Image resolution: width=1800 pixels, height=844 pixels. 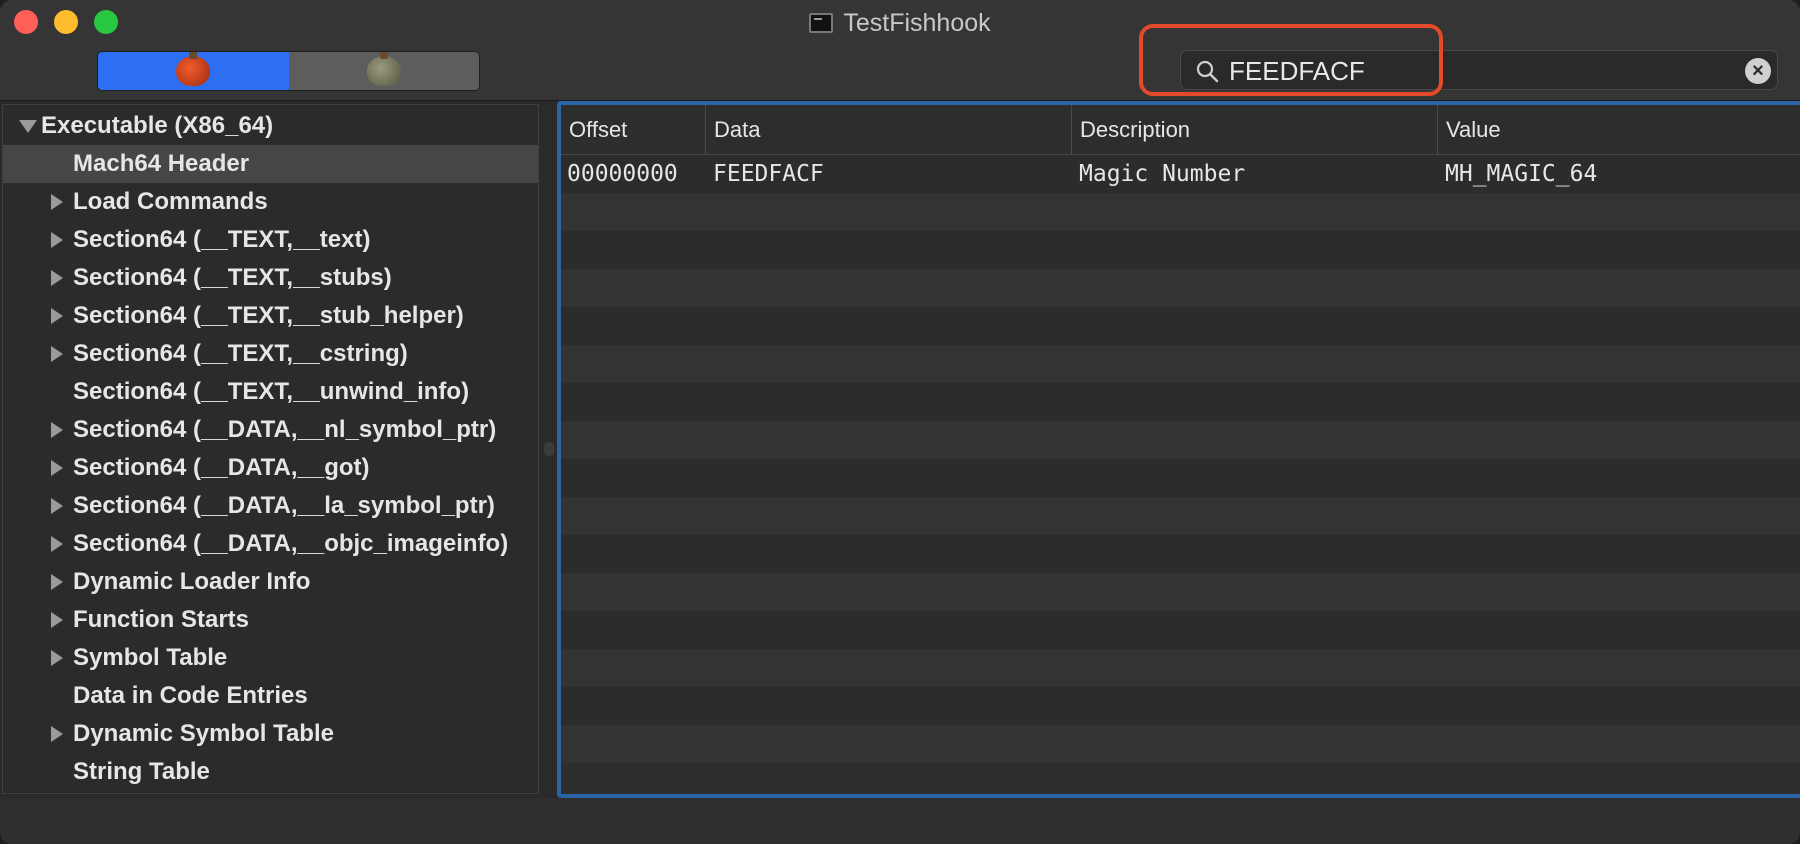 I want to click on table-header: Offset Data Description Value, so click(x=1180, y=130).